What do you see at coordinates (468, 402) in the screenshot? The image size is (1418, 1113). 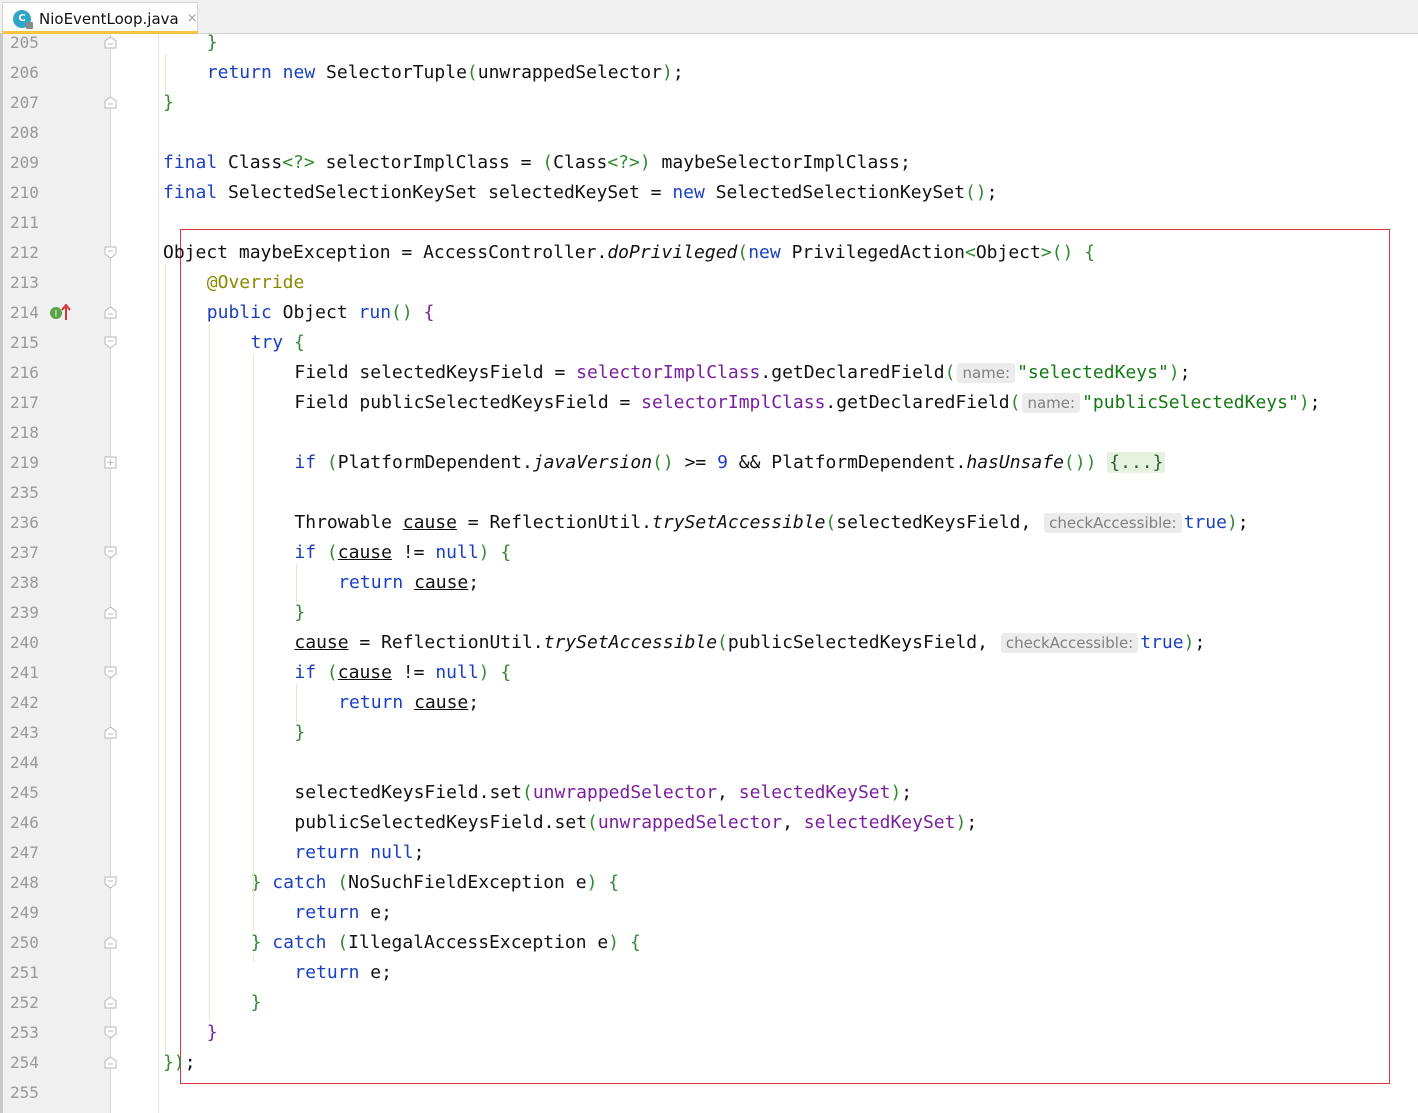 I see `code-token: Field publicSelectedKeysField =` at bounding box center [468, 402].